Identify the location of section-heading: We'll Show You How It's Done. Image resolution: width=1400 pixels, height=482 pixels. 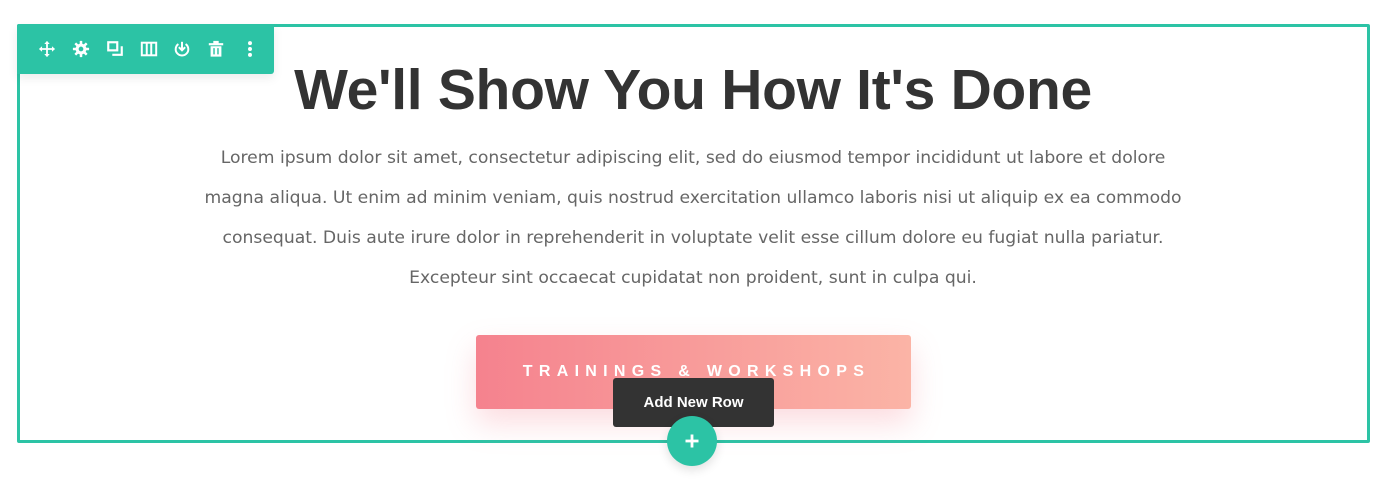
(693, 90).